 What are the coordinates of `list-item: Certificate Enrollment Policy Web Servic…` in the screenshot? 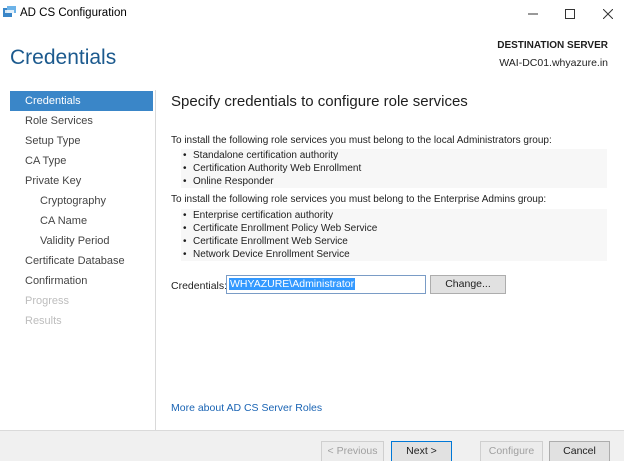 It's located at (394, 228).